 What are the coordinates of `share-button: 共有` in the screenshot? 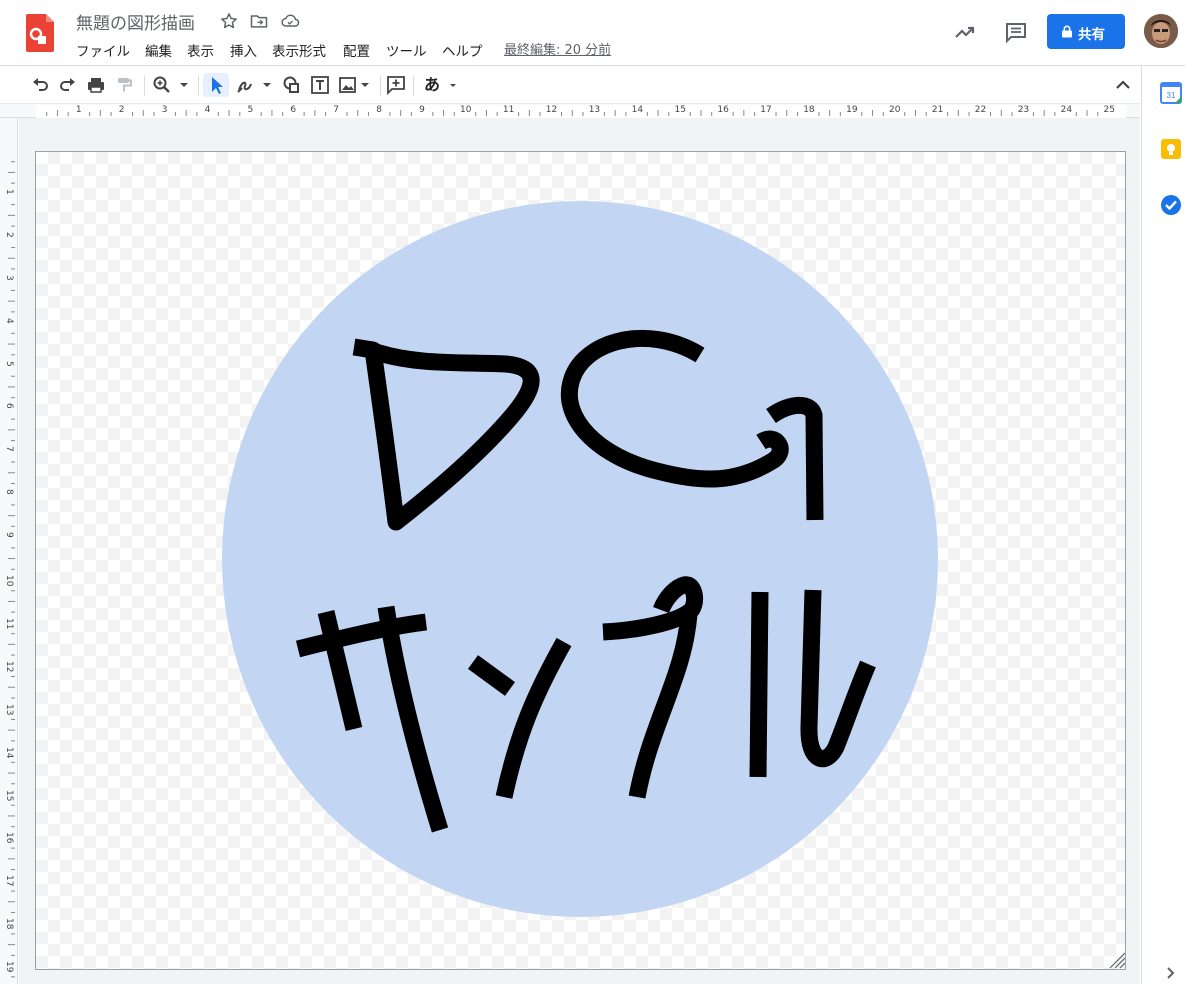 It's located at (1086, 31).